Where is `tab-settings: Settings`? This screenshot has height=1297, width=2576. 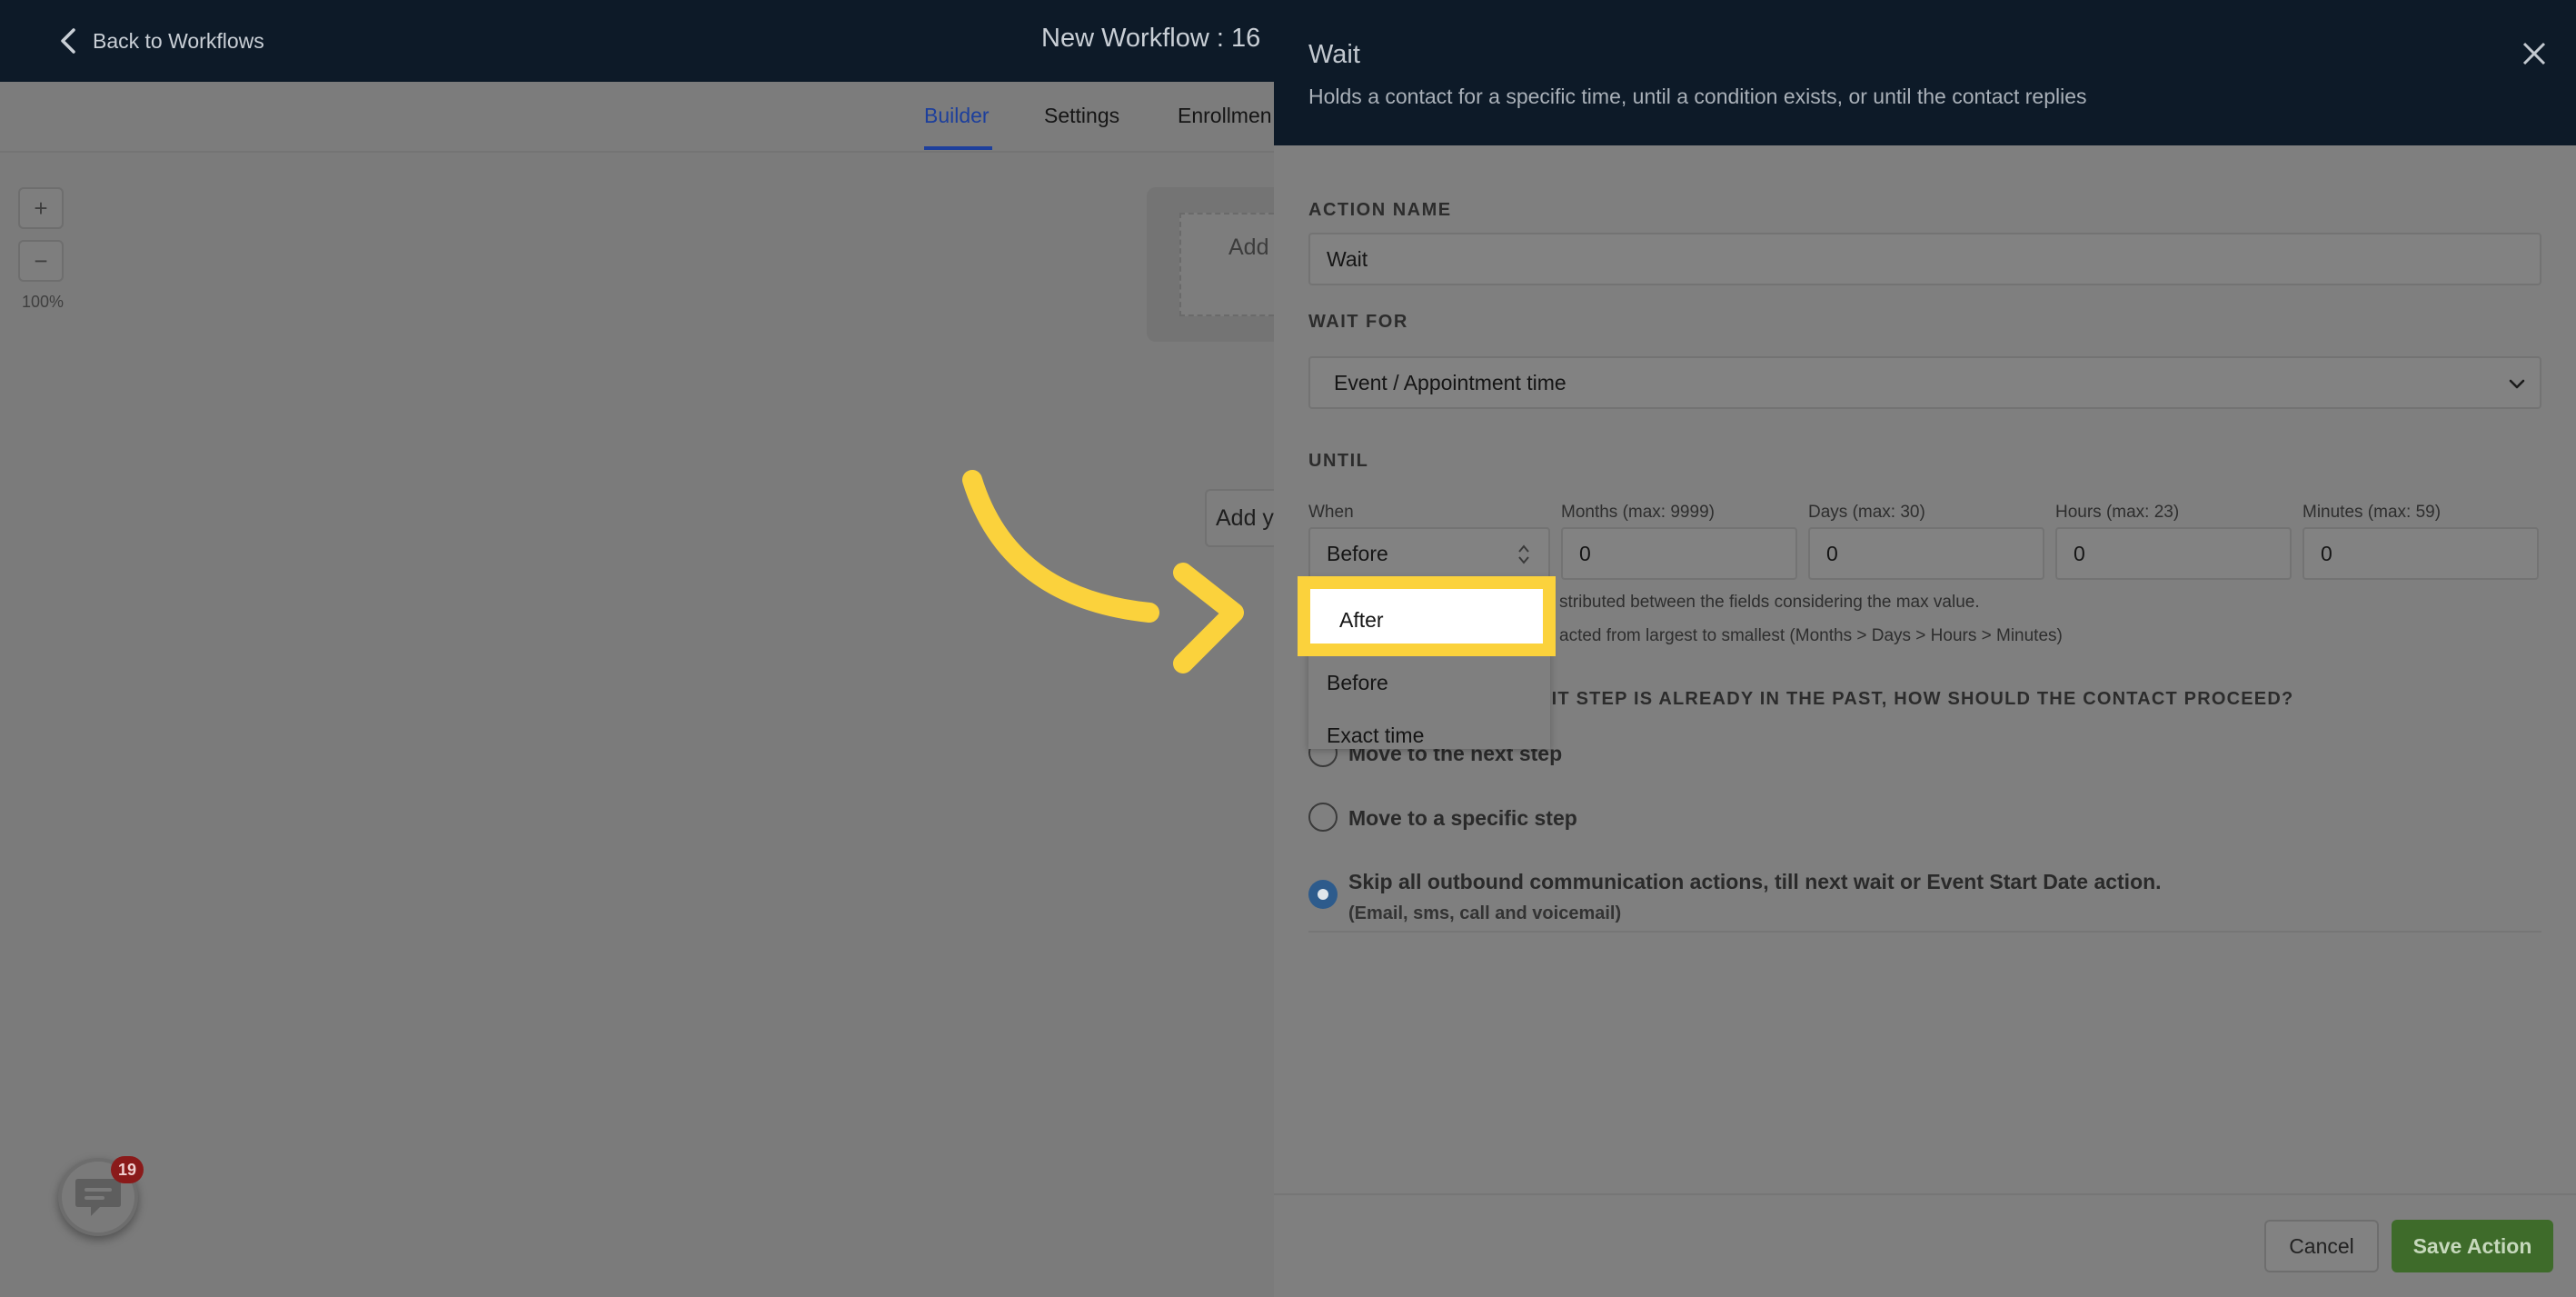
tab-settings: Settings is located at coordinates (1081, 116).